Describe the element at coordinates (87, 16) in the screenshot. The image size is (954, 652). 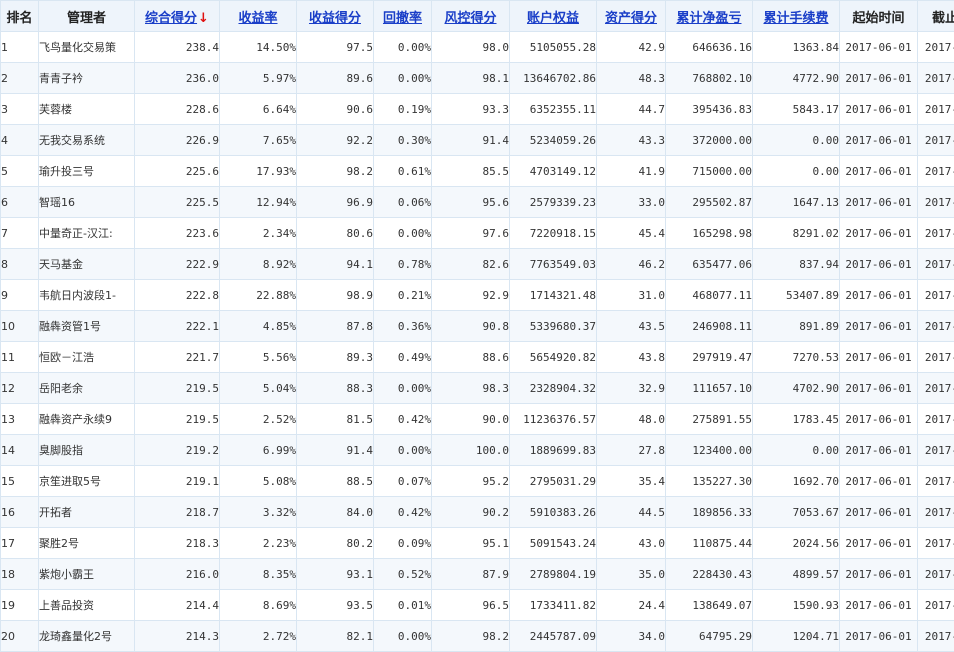
I see `header-manager: 管理者` at that location.